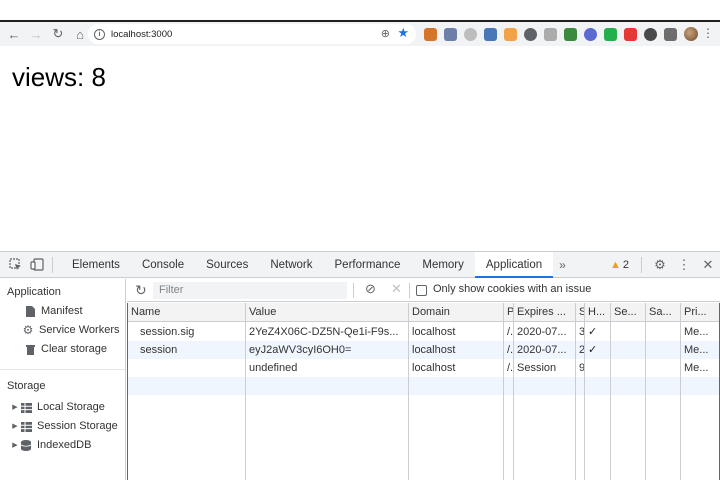 The width and height of the screenshot is (720, 480). Describe the element at coordinates (62, 426) in the screenshot. I see `sidebar-item-session-storage: ▶ Session Storage` at that location.